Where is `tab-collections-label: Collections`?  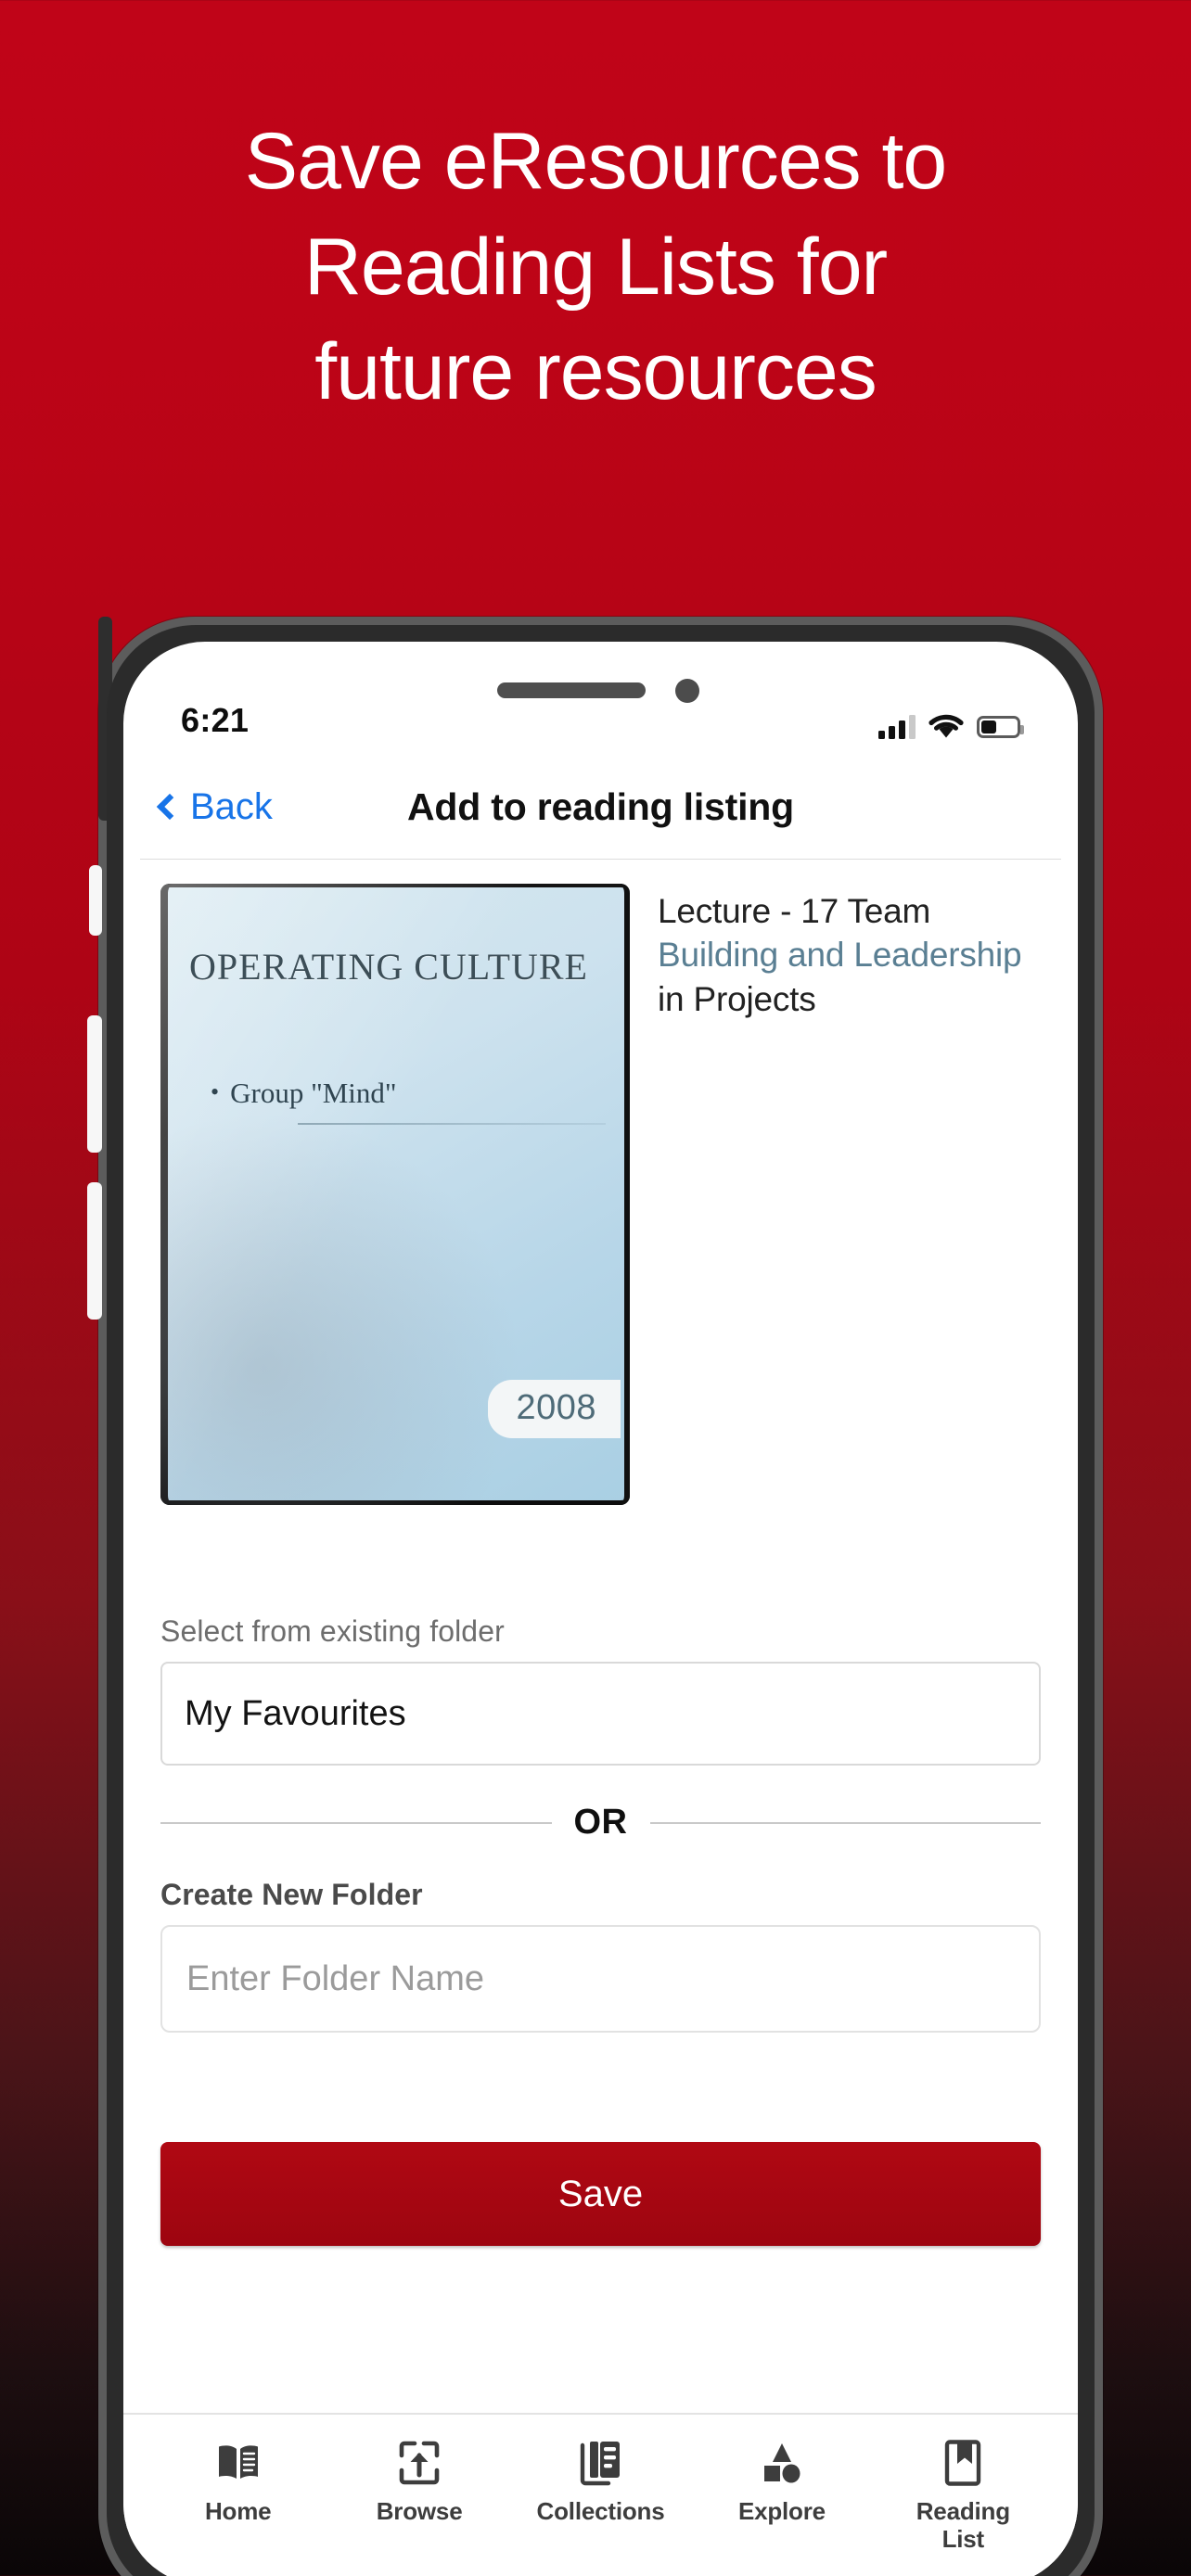
tab-collections-label: Collections is located at coordinates (600, 2512).